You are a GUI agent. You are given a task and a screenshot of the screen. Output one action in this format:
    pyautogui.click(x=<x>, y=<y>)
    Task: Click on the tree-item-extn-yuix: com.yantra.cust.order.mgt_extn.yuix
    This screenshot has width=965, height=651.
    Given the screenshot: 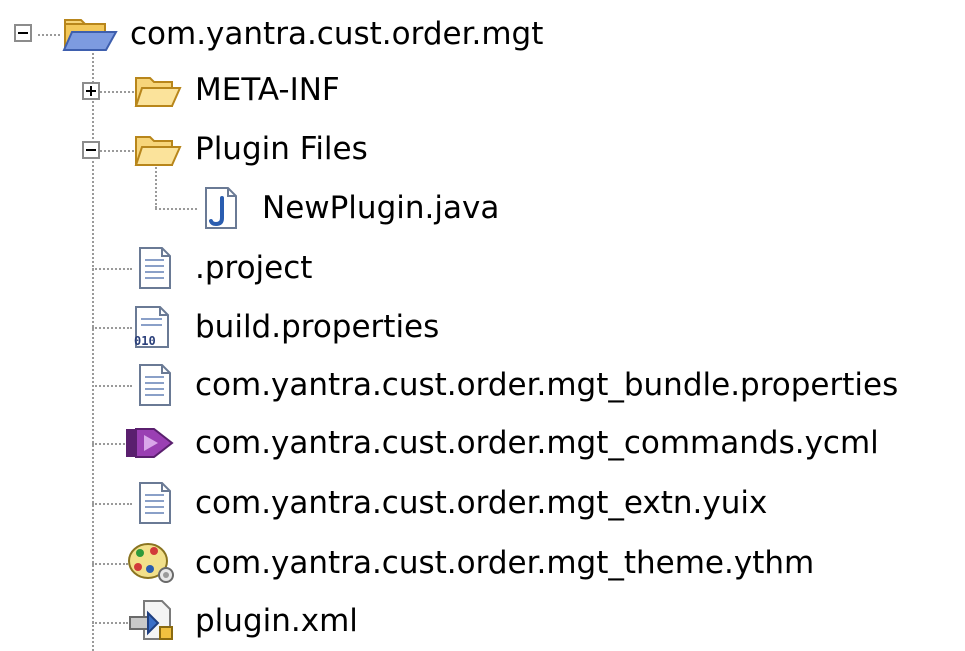 What is the action you would take?
    pyautogui.click(x=482, y=504)
    